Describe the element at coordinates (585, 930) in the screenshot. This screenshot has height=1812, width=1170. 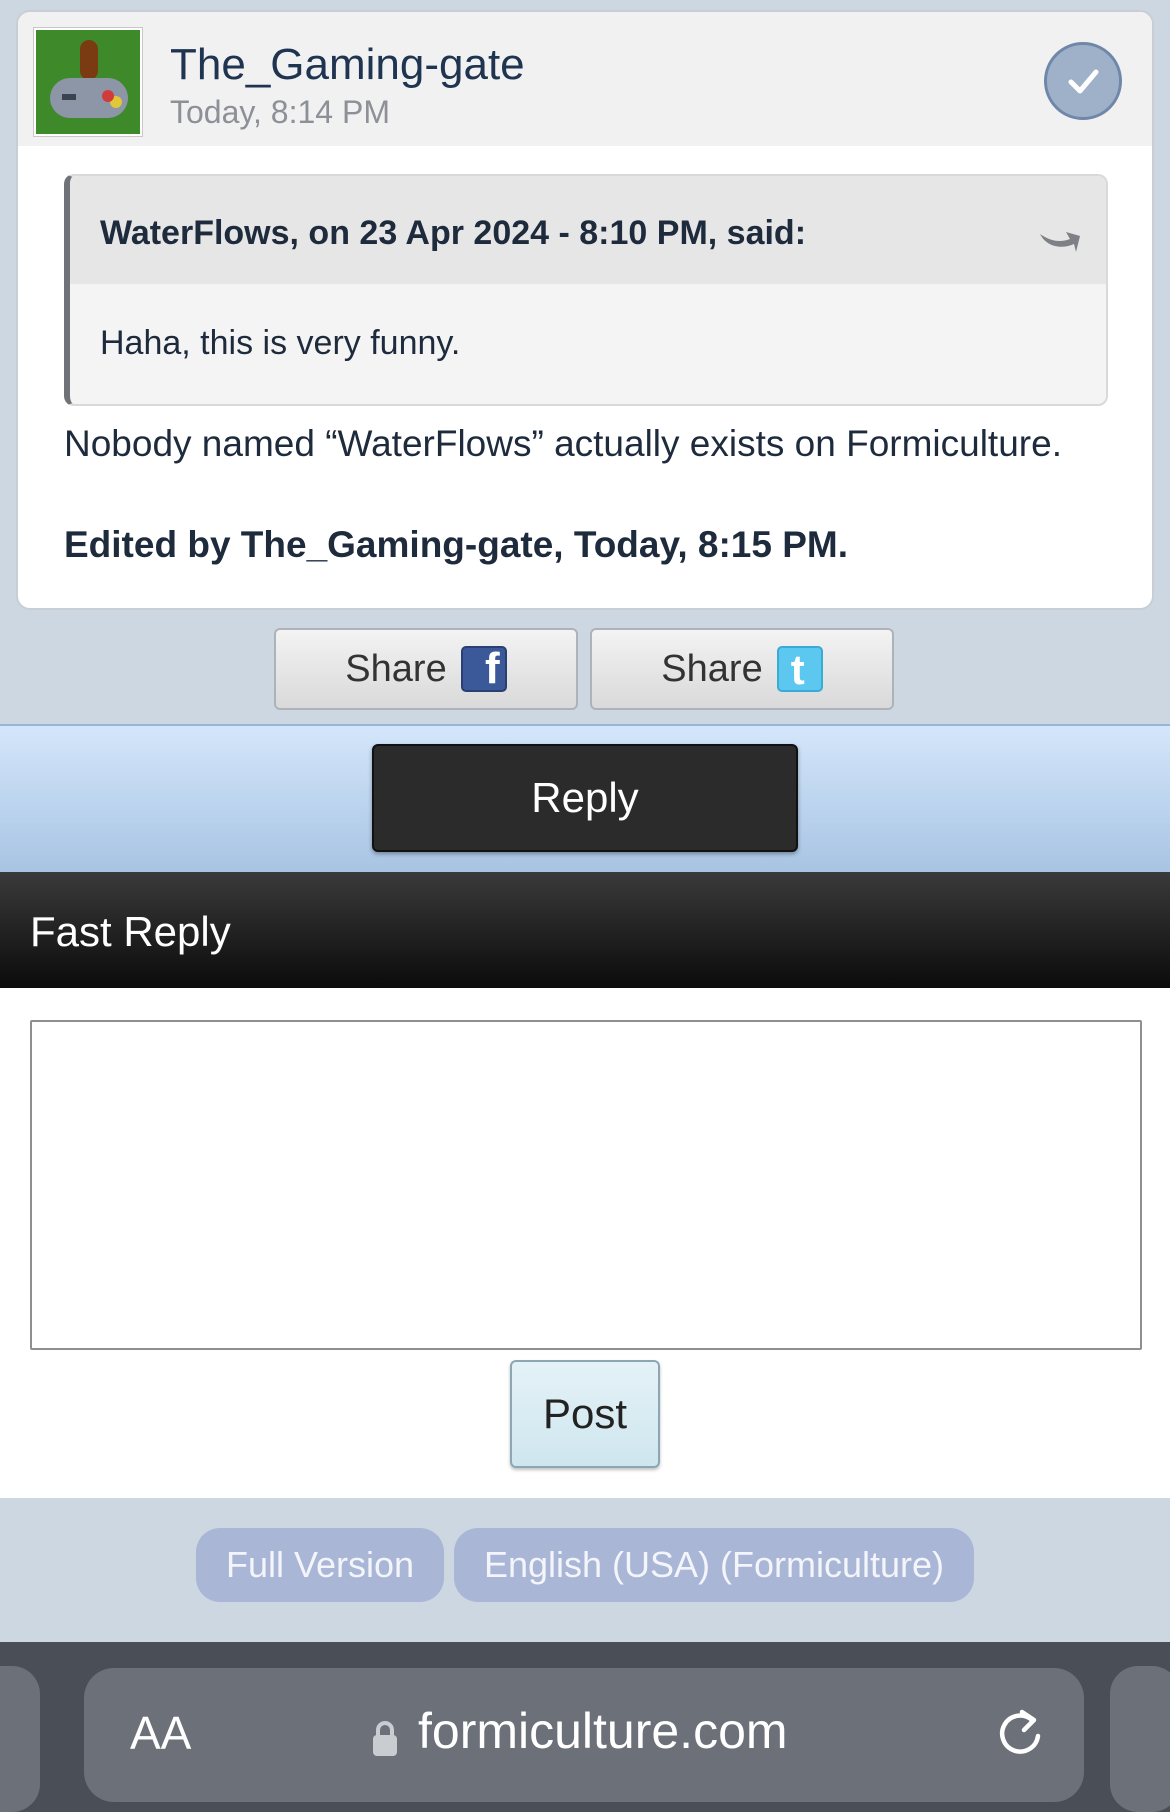
I see `fast-reply-header: Fast Reply` at that location.